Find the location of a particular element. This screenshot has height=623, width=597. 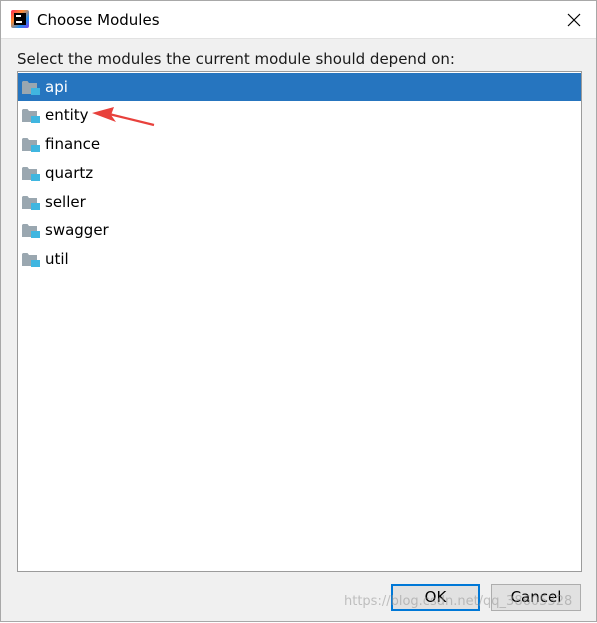

list-item-swagger: swagger is located at coordinates (299, 230).